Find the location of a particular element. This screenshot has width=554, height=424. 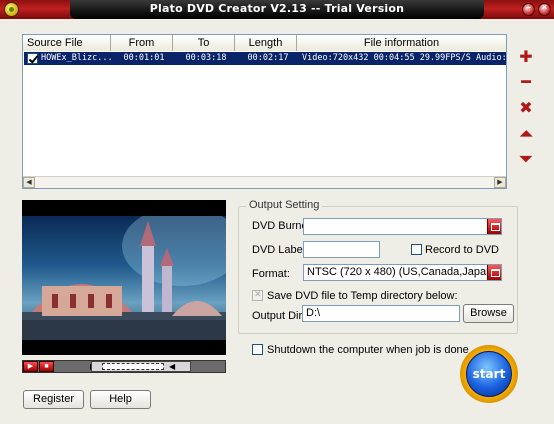

cell-from: 00:01:01 is located at coordinates (144, 58).